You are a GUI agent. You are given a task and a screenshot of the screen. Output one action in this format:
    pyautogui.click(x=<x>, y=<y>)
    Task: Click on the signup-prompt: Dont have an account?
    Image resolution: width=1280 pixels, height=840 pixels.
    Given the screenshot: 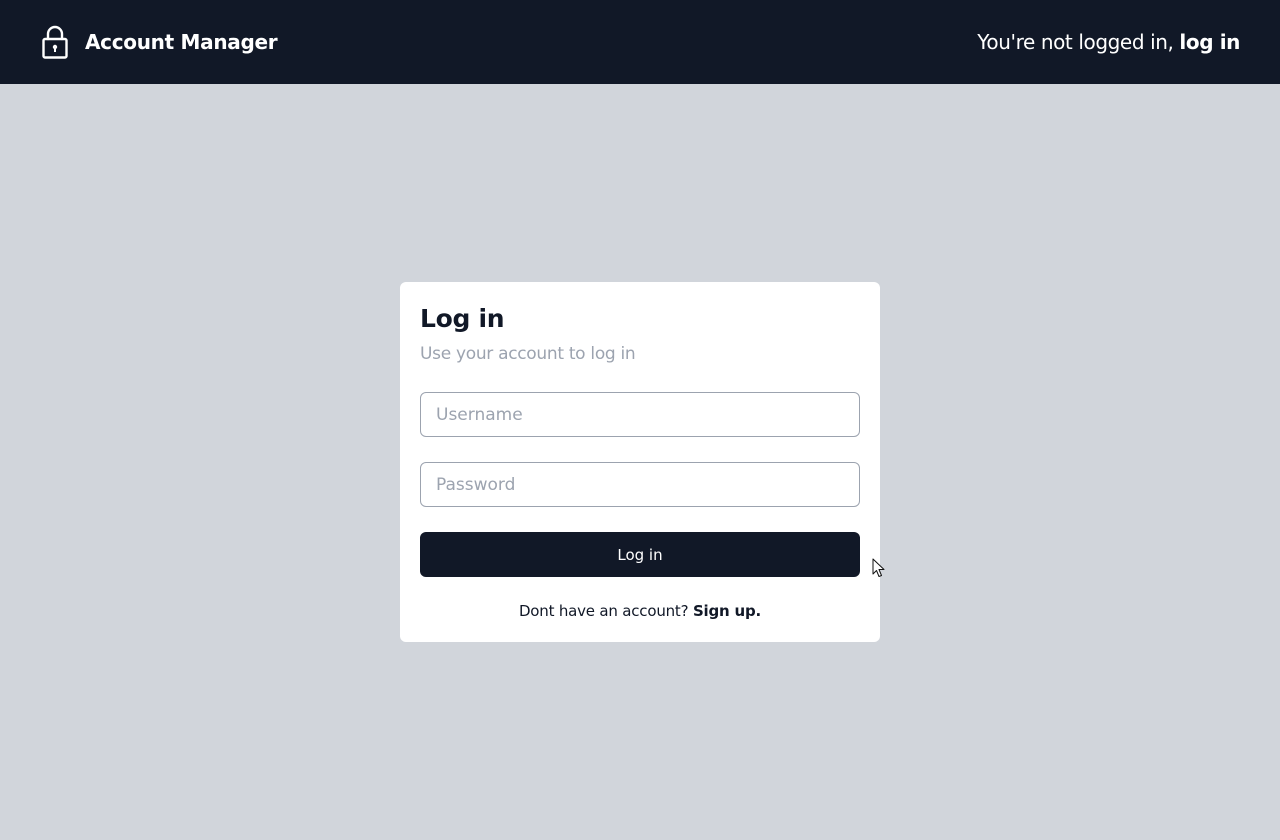 What is the action you would take?
    pyautogui.click(x=605, y=611)
    